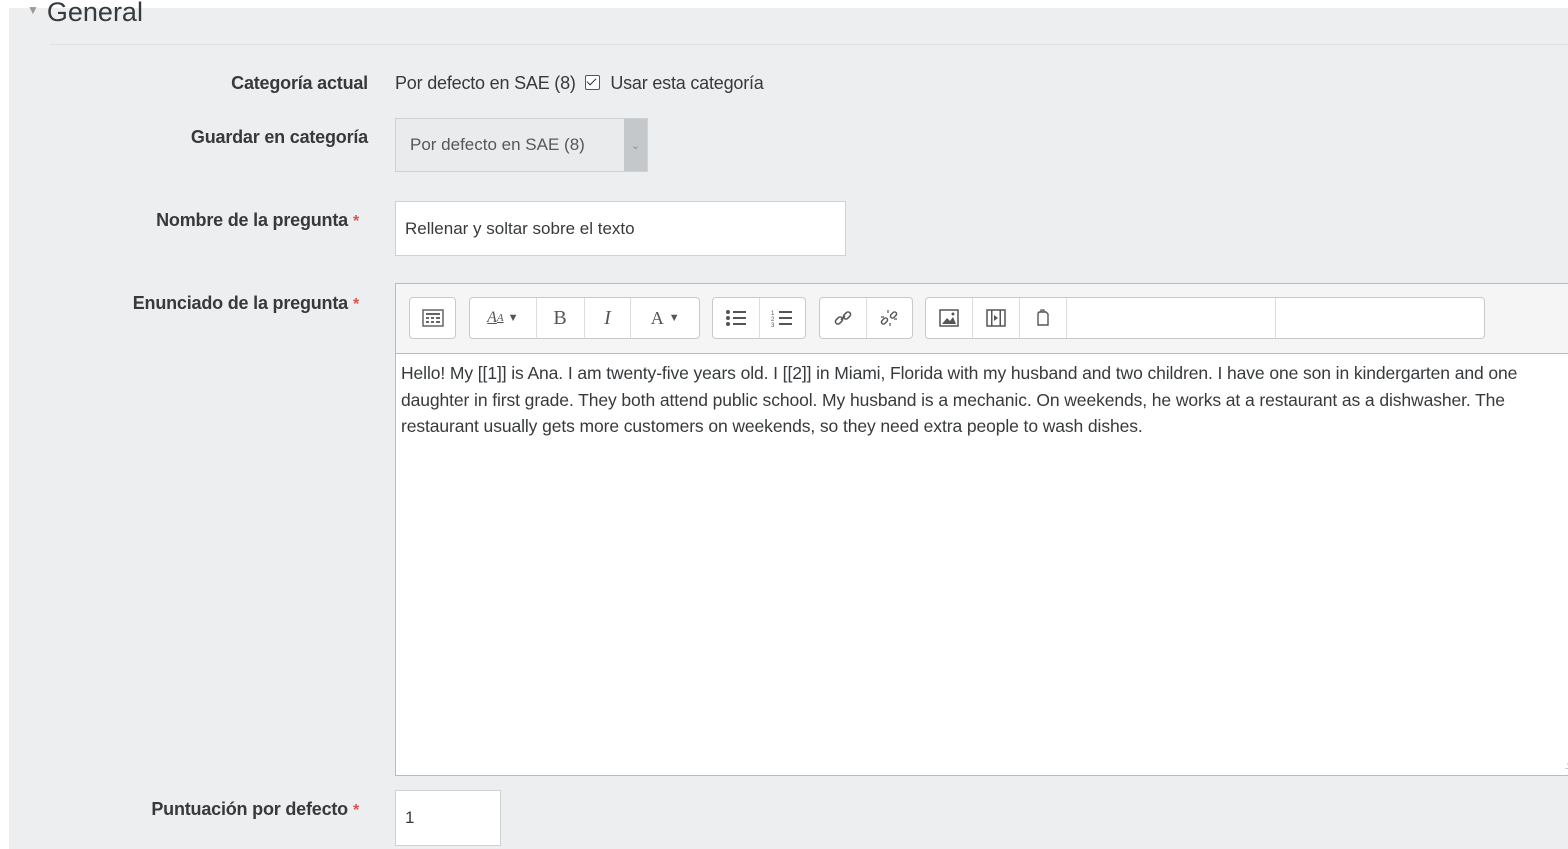 This screenshot has height=849, width=1568. Describe the element at coordinates (843, 318) in the screenshot. I see `link-icon` at that location.